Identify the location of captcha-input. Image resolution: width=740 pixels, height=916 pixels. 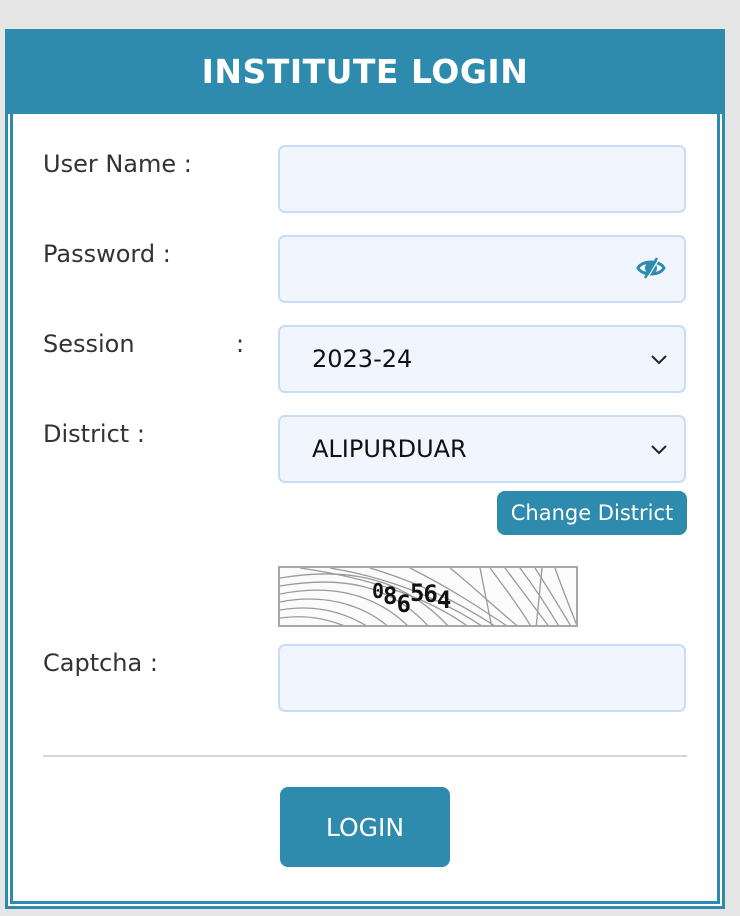
(482, 678).